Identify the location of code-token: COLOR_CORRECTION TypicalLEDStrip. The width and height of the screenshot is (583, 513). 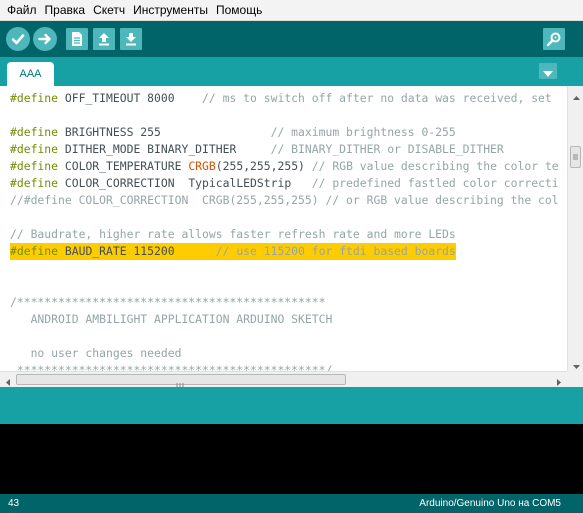
(185, 183).